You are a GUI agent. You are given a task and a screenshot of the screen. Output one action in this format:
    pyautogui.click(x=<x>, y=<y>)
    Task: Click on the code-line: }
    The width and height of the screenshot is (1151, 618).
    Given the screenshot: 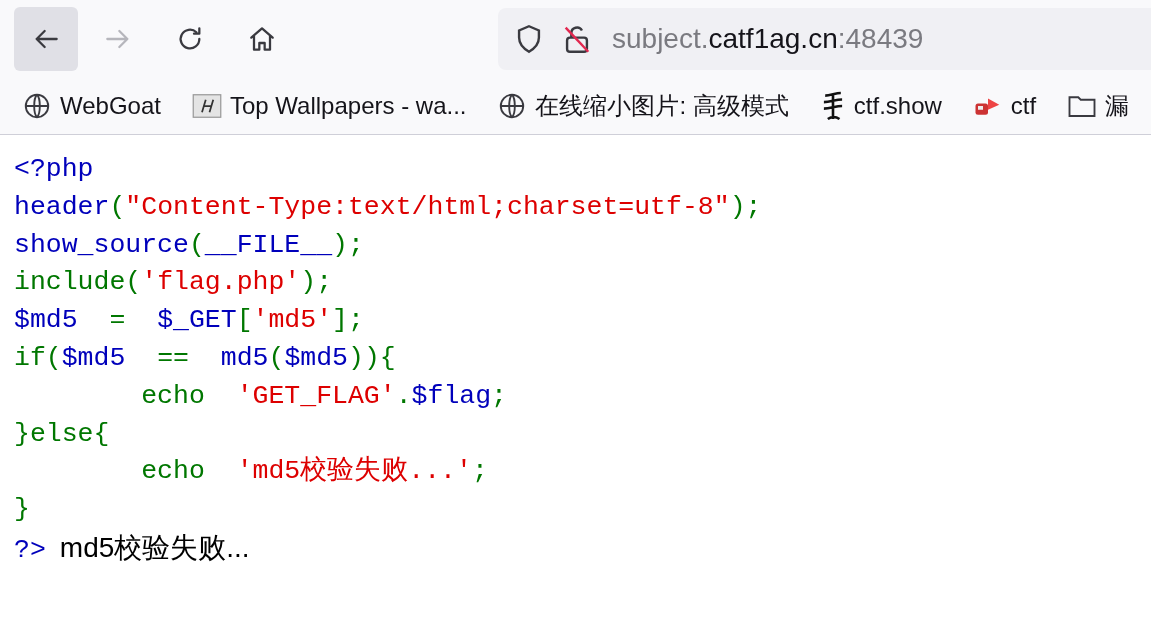 What is the action you would take?
    pyautogui.click(x=22, y=510)
    